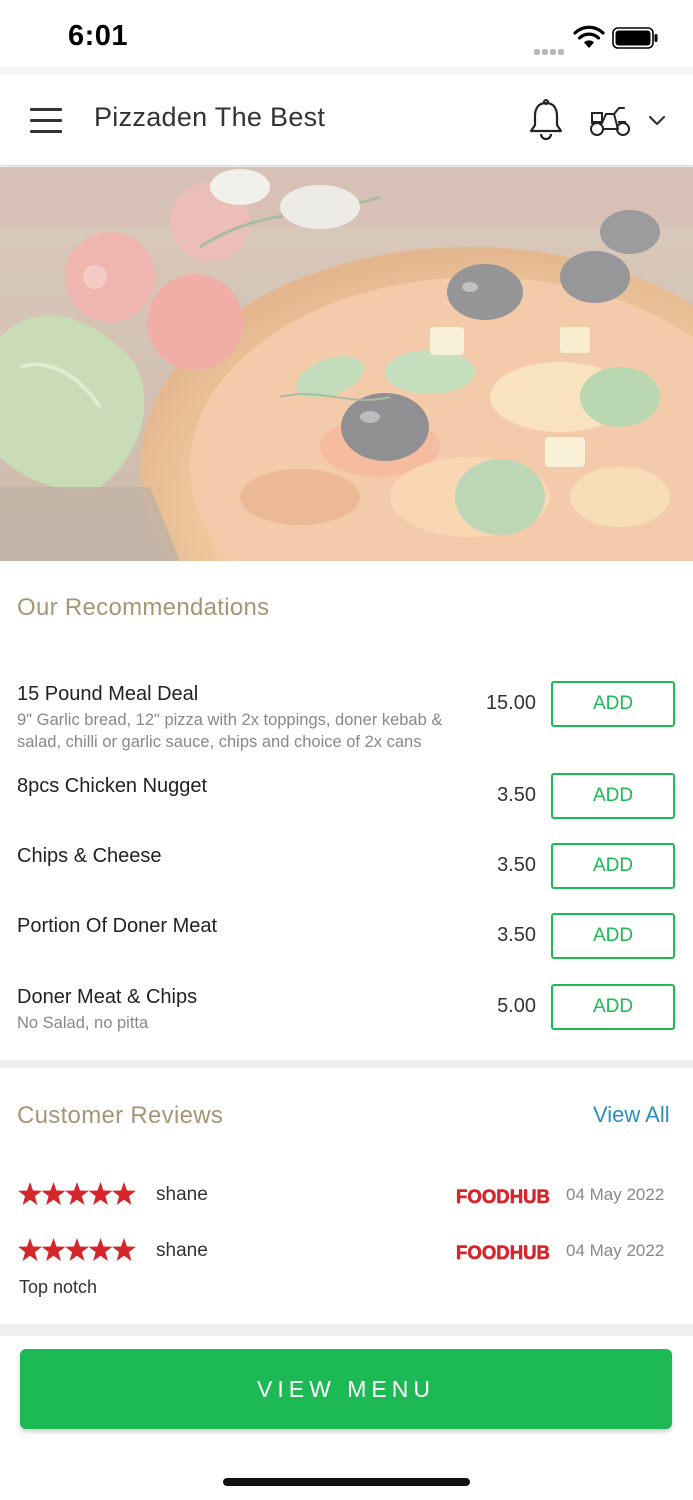  What do you see at coordinates (117, 926) in the screenshot?
I see `item-name: Portion Of Doner Meat` at bounding box center [117, 926].